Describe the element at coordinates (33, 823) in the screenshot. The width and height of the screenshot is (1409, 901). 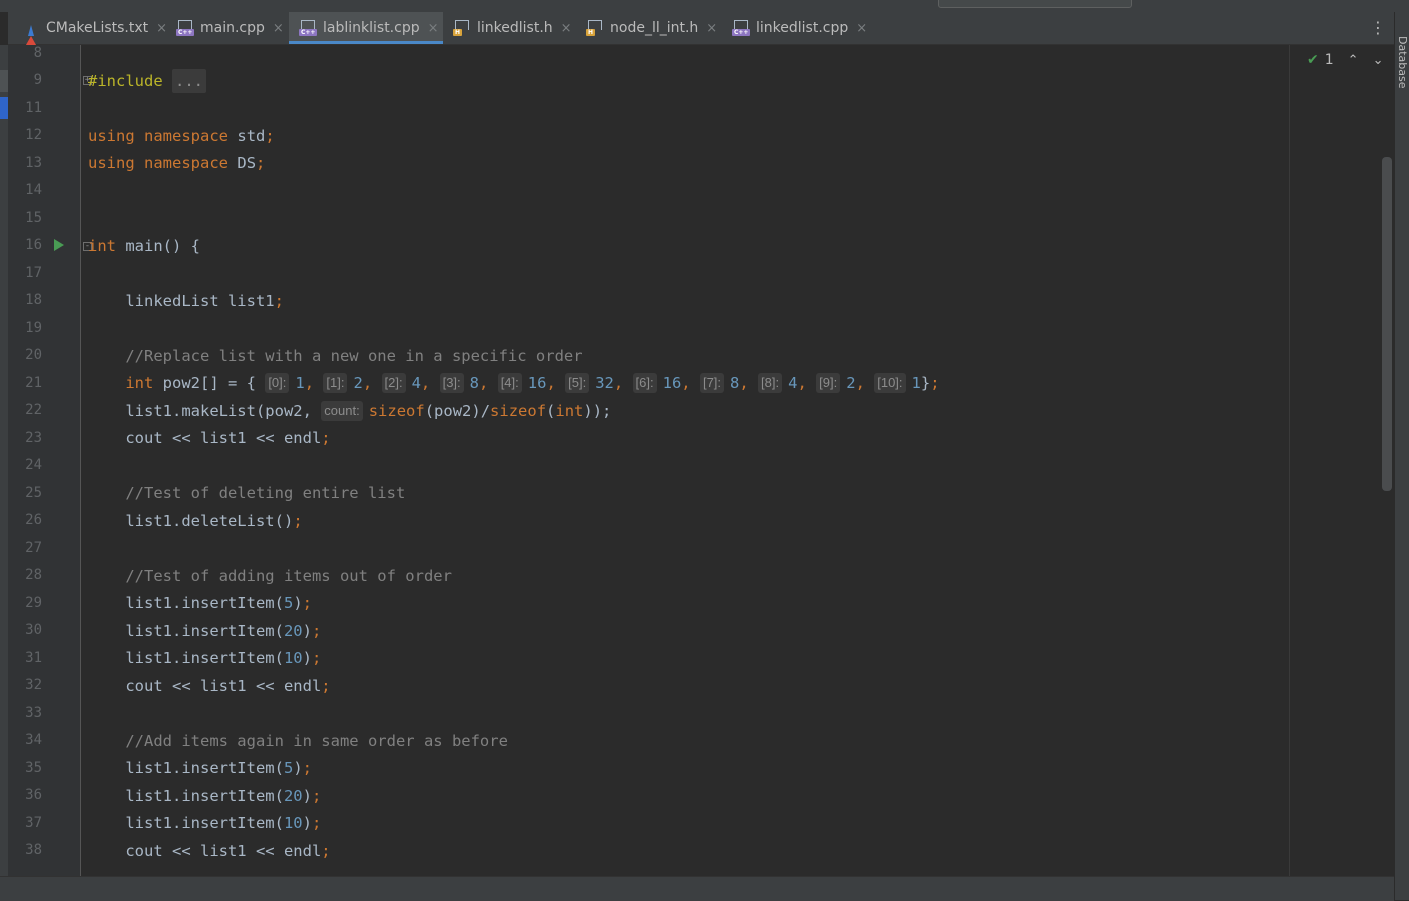
I see `line-number: 37` at that location.